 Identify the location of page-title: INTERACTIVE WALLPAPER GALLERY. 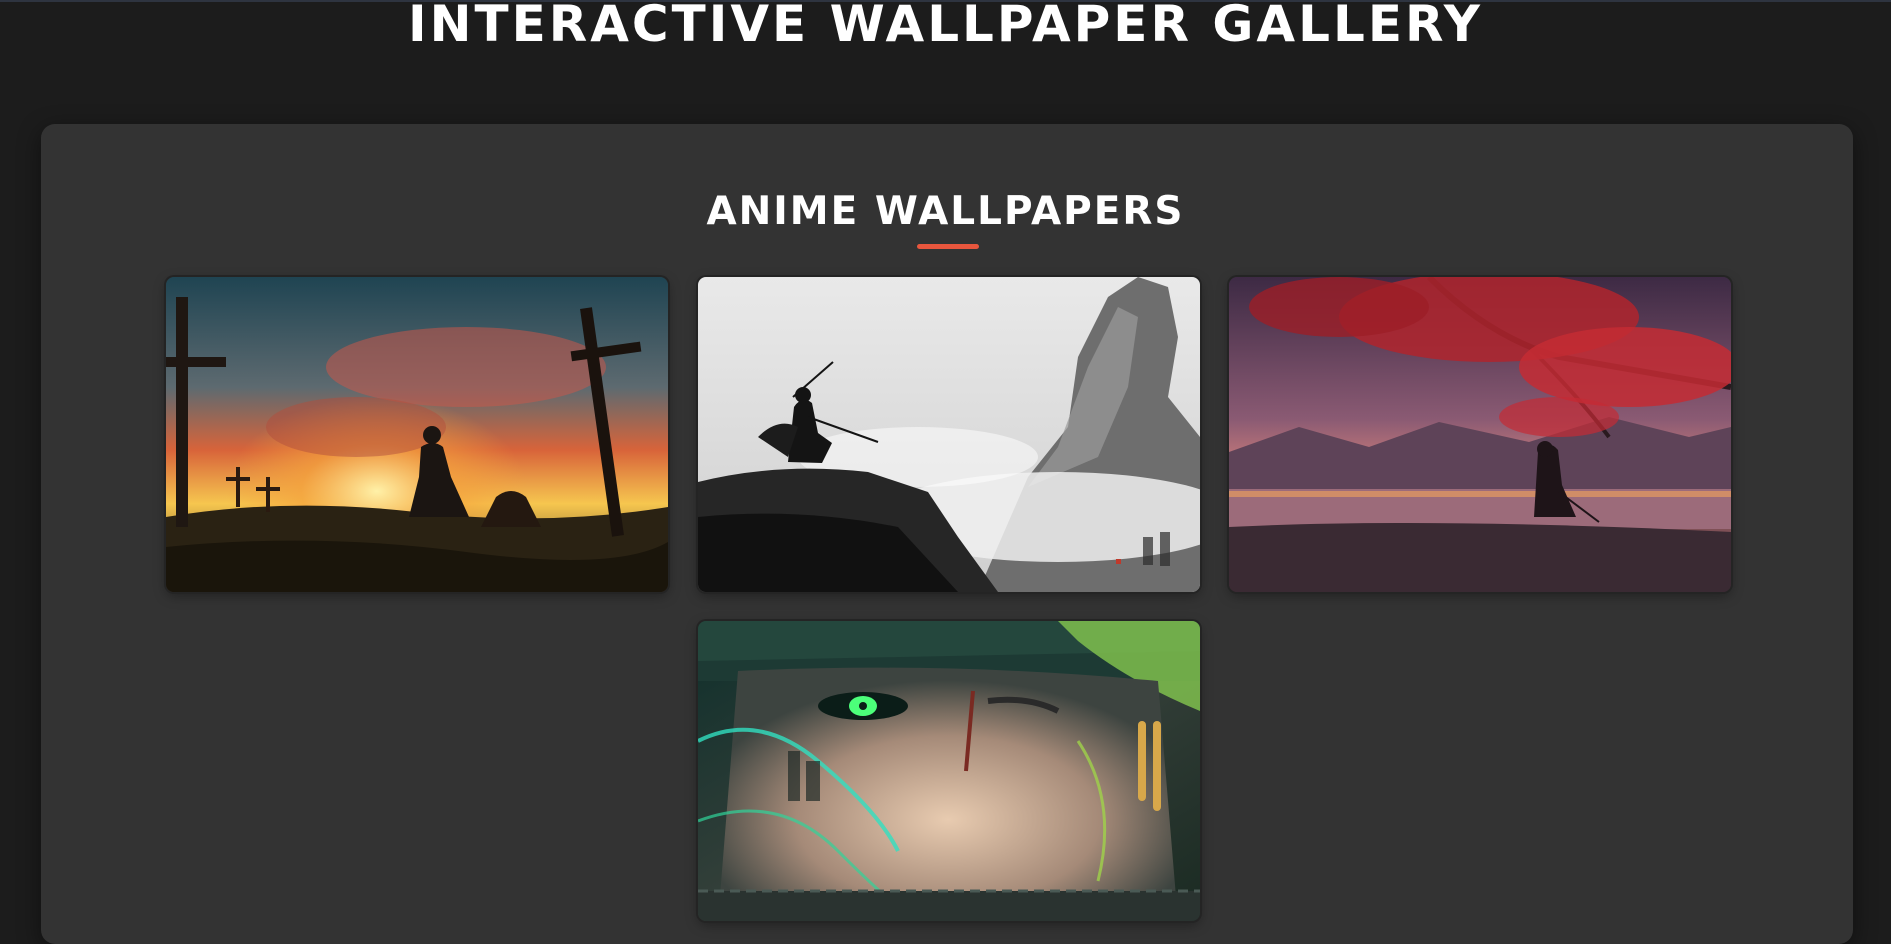
(945, 26).